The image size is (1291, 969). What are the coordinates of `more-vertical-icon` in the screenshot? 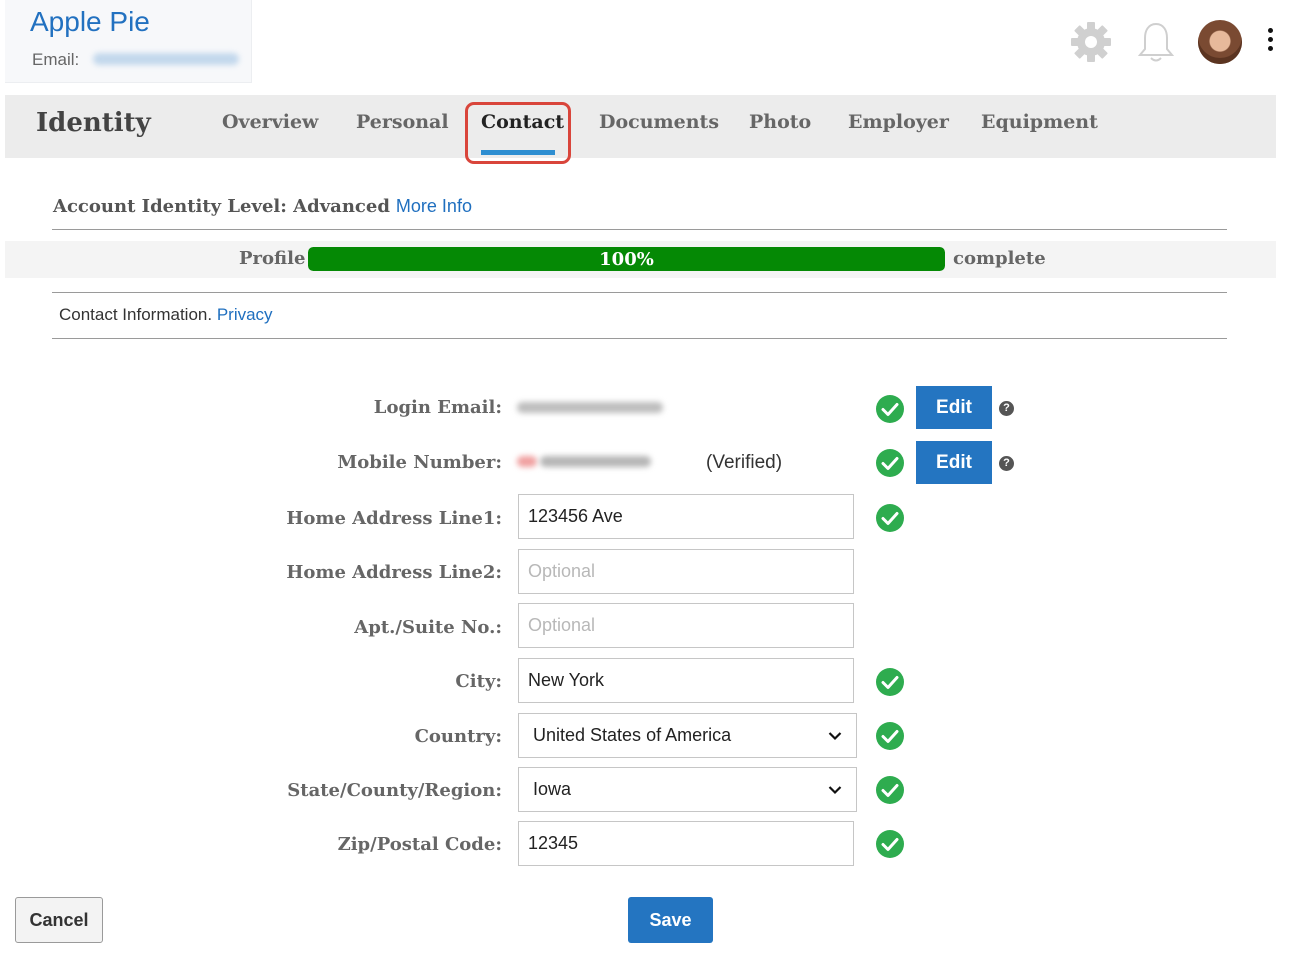 It's located at (1270, 43).